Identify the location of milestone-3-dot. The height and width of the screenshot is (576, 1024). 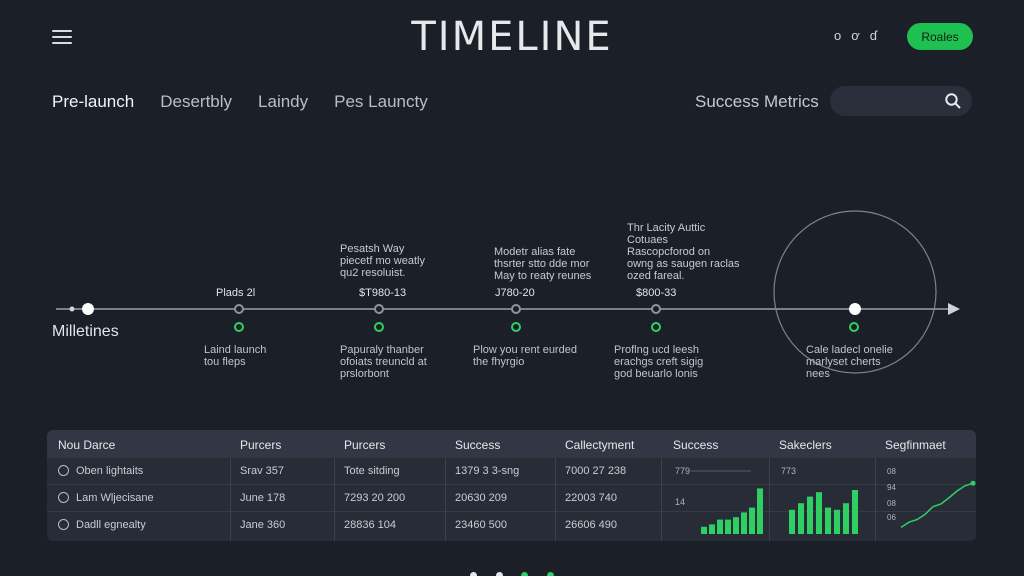
(516, 309).